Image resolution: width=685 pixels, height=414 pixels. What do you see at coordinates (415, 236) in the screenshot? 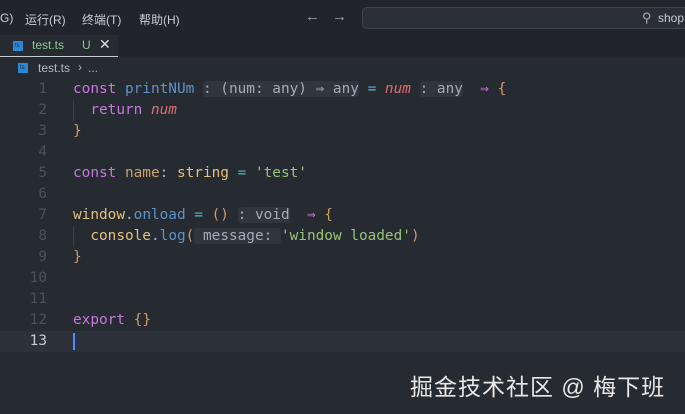
I see `code-token-brace: )` at bounding box center [415, 236].